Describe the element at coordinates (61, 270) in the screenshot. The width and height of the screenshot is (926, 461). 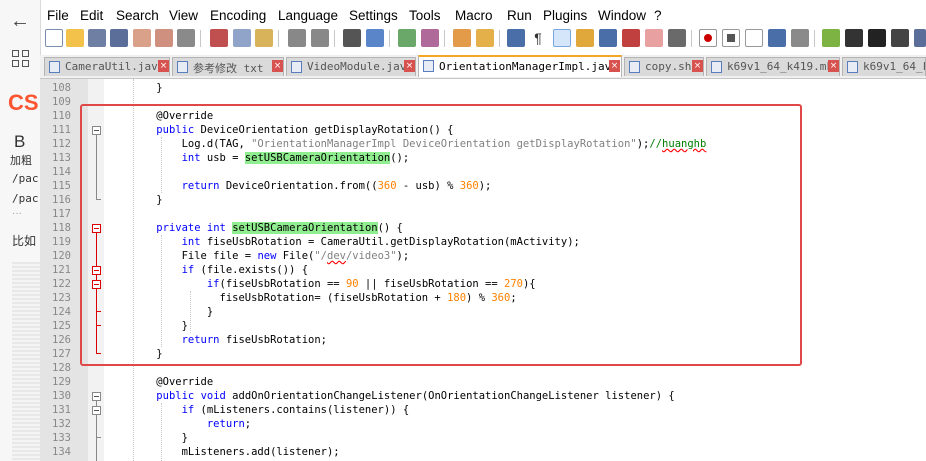
I see `line-number: 121` at that location.